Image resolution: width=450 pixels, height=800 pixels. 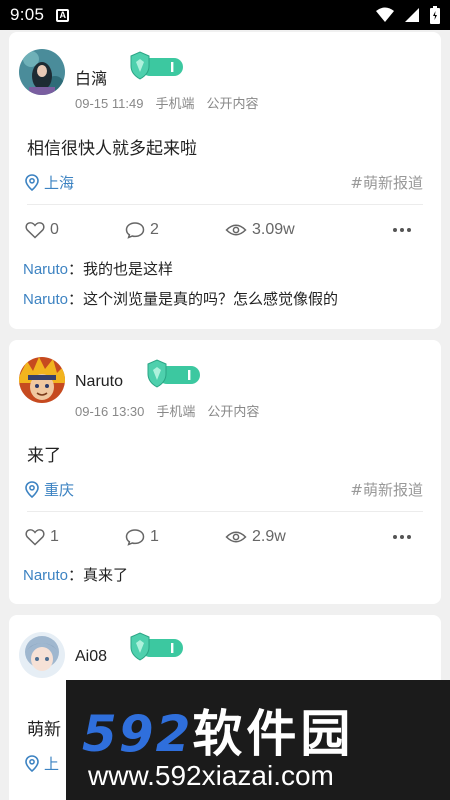 I want to click on post-date: 09-16 13:30, so click(x=110, y=411).